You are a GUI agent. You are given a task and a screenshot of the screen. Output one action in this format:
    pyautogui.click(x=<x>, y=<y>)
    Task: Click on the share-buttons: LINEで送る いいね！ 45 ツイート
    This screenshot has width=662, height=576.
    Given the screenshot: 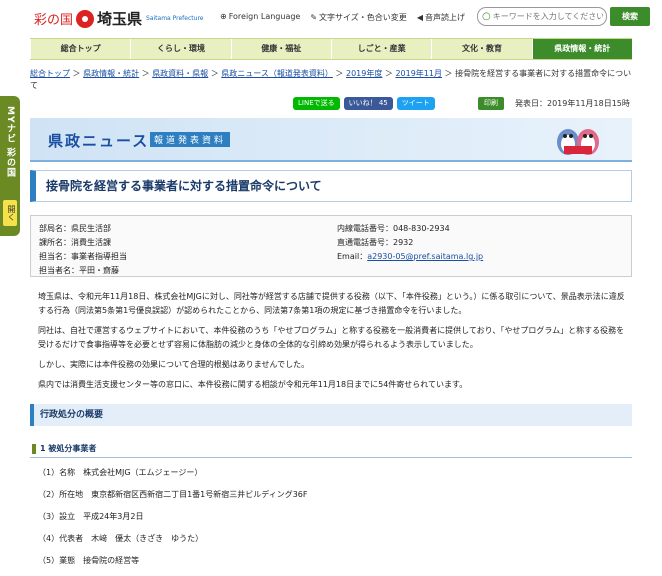 What is the action you would take?
    pyautogui.click(x=364, y=103)
    